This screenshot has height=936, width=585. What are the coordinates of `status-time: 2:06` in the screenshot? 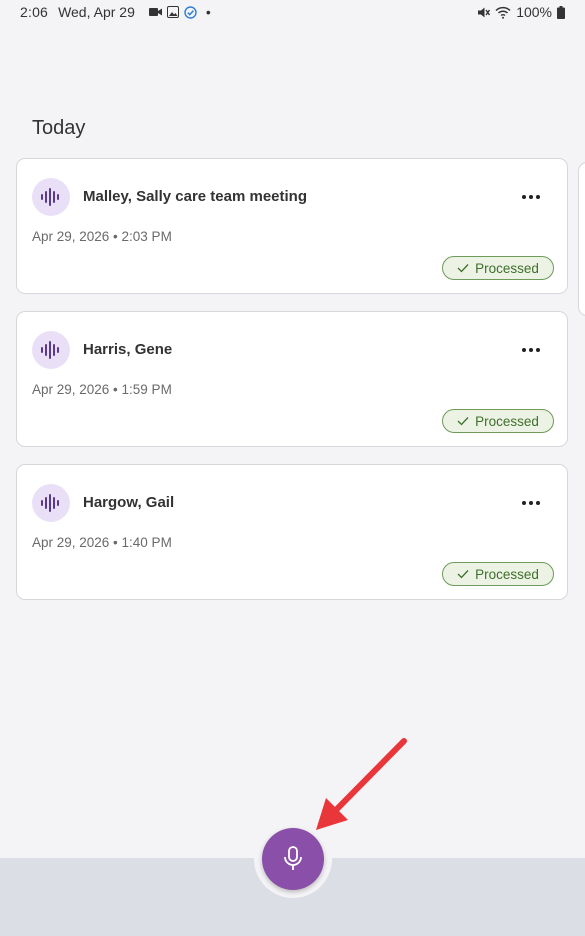 It's located at (34, 12).